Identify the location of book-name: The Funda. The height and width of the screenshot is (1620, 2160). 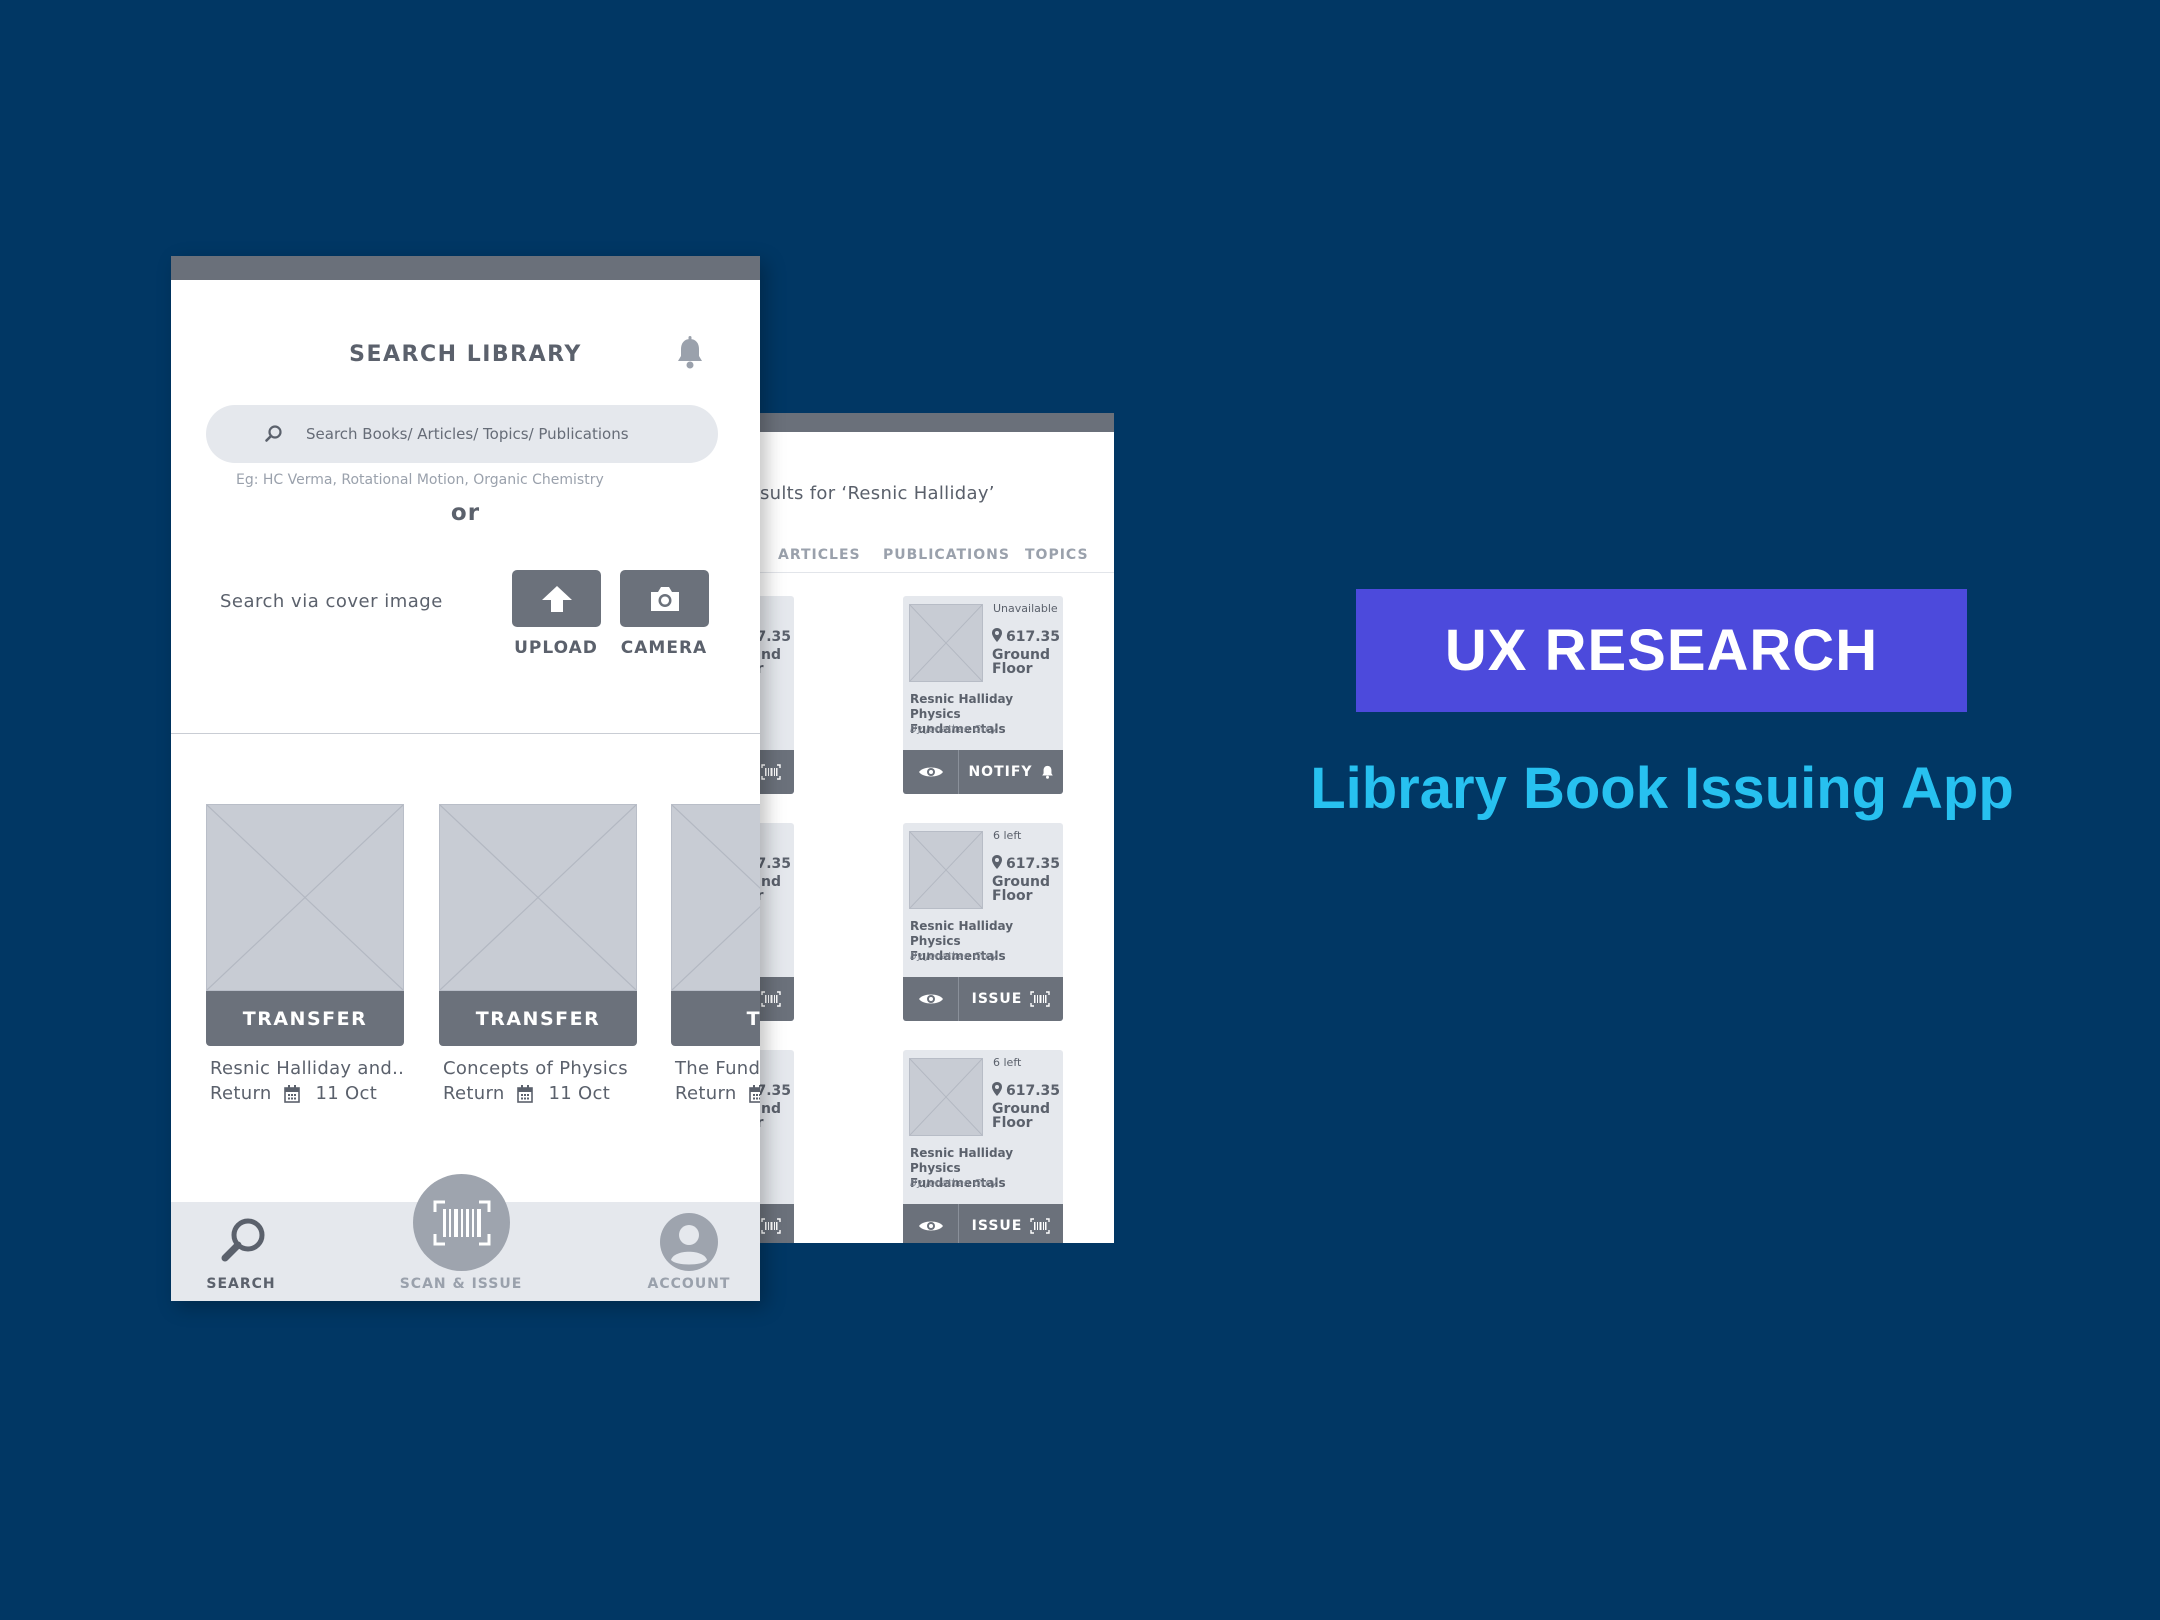
(717, 1068).